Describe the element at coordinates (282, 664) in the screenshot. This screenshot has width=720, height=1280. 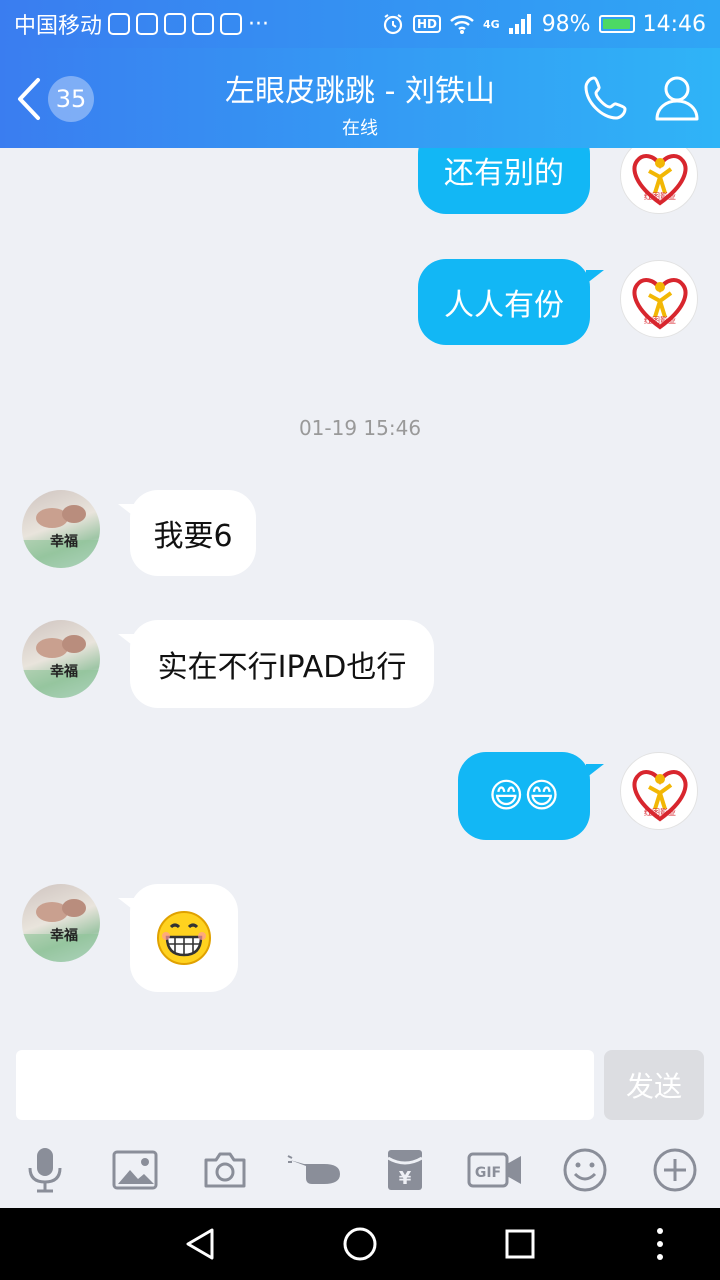
I see `message-bubble: 实在不行IPAD也行` at that location.